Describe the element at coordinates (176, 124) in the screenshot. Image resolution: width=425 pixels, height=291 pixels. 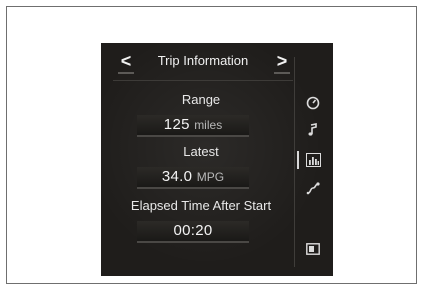
I see `range-value: 125` at that location.